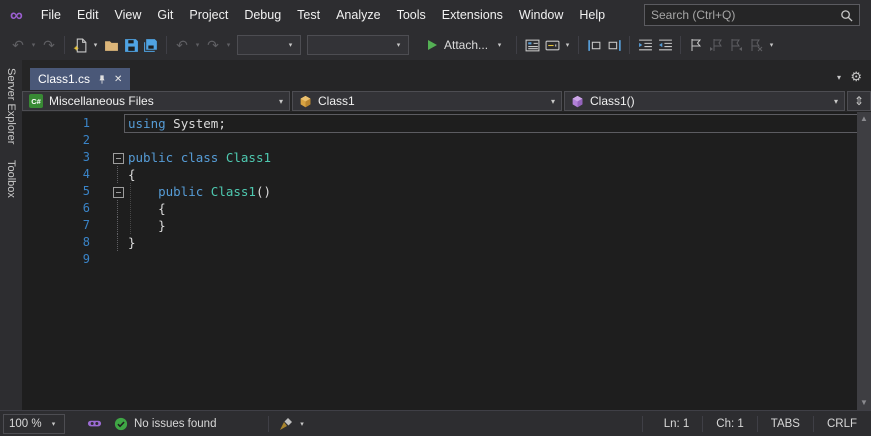  I want to click on search-box, so click(752, 15).